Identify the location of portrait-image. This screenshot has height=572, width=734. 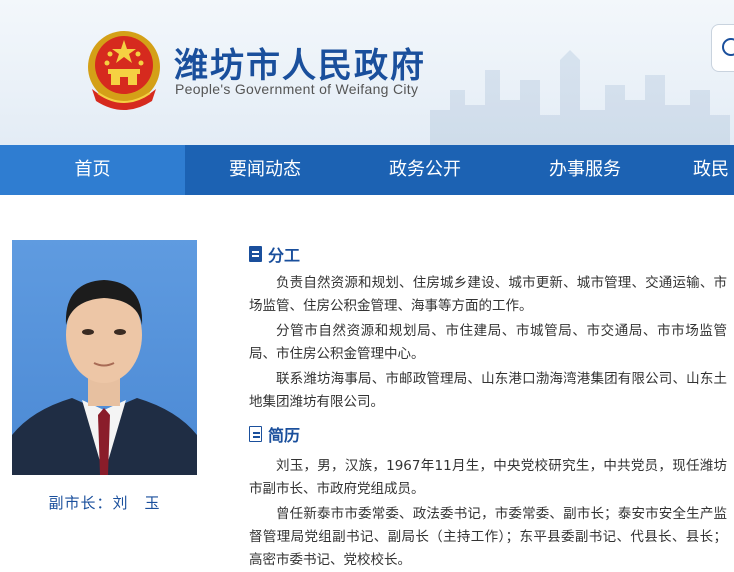
(104, 377).